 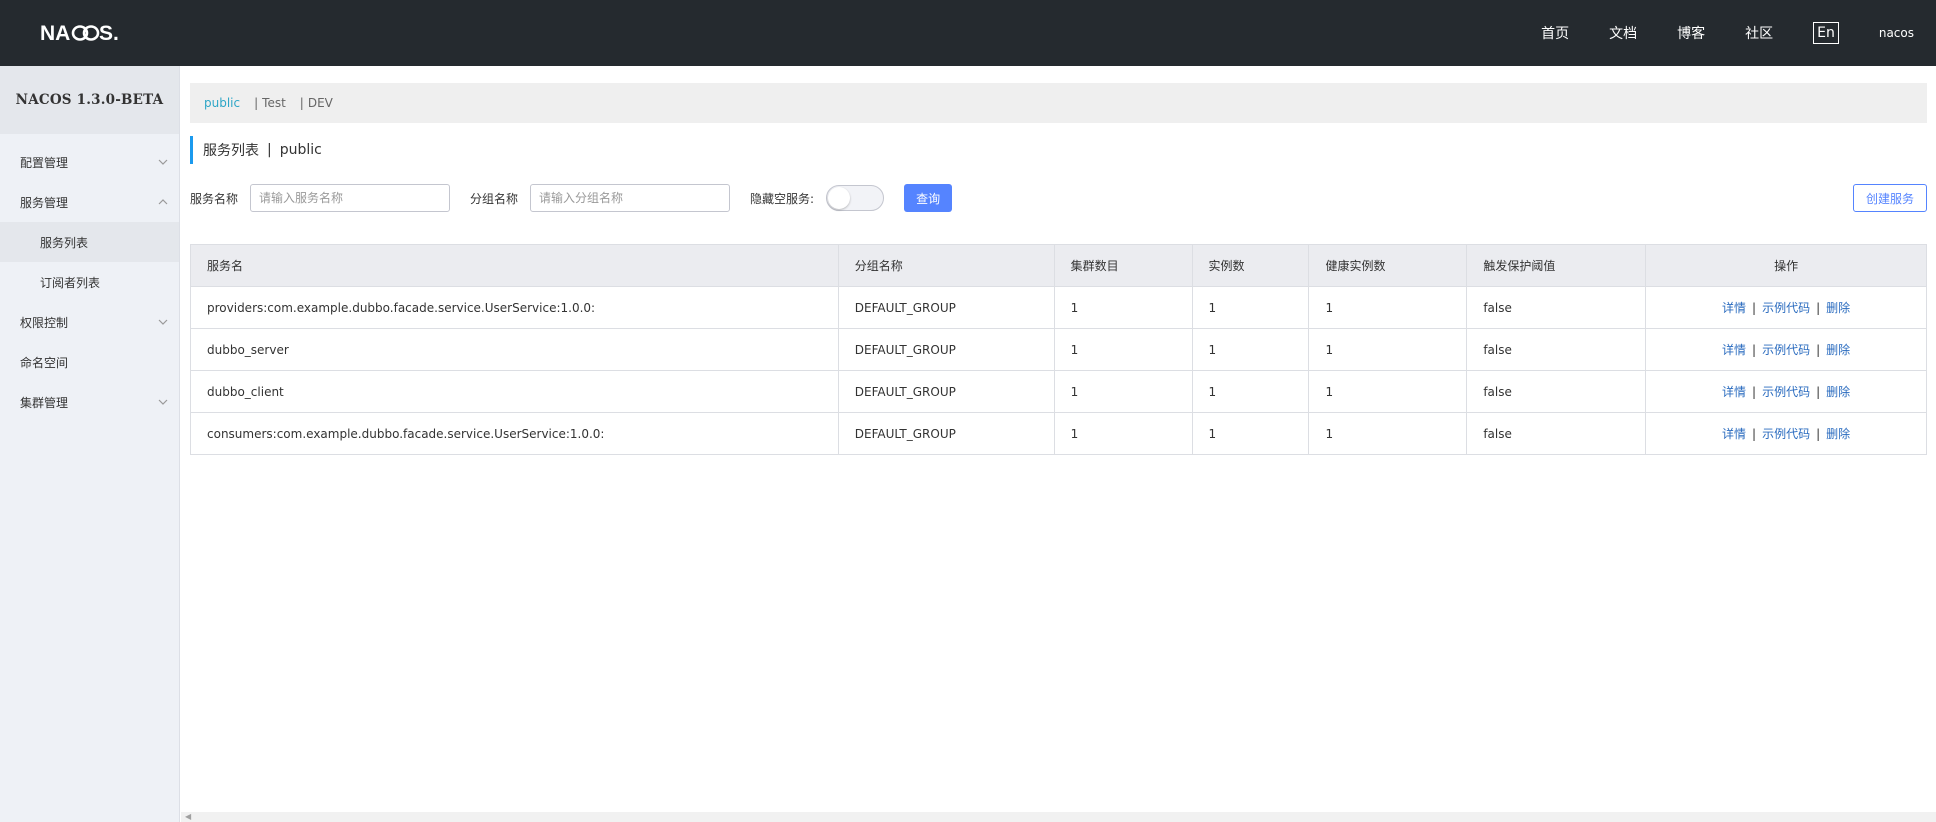 What do you see at coordinates (89, 282) in the screenshot?
I see `sidebar-item-subscriber-list: 订阅者列表` at bounding box center [89, 282].